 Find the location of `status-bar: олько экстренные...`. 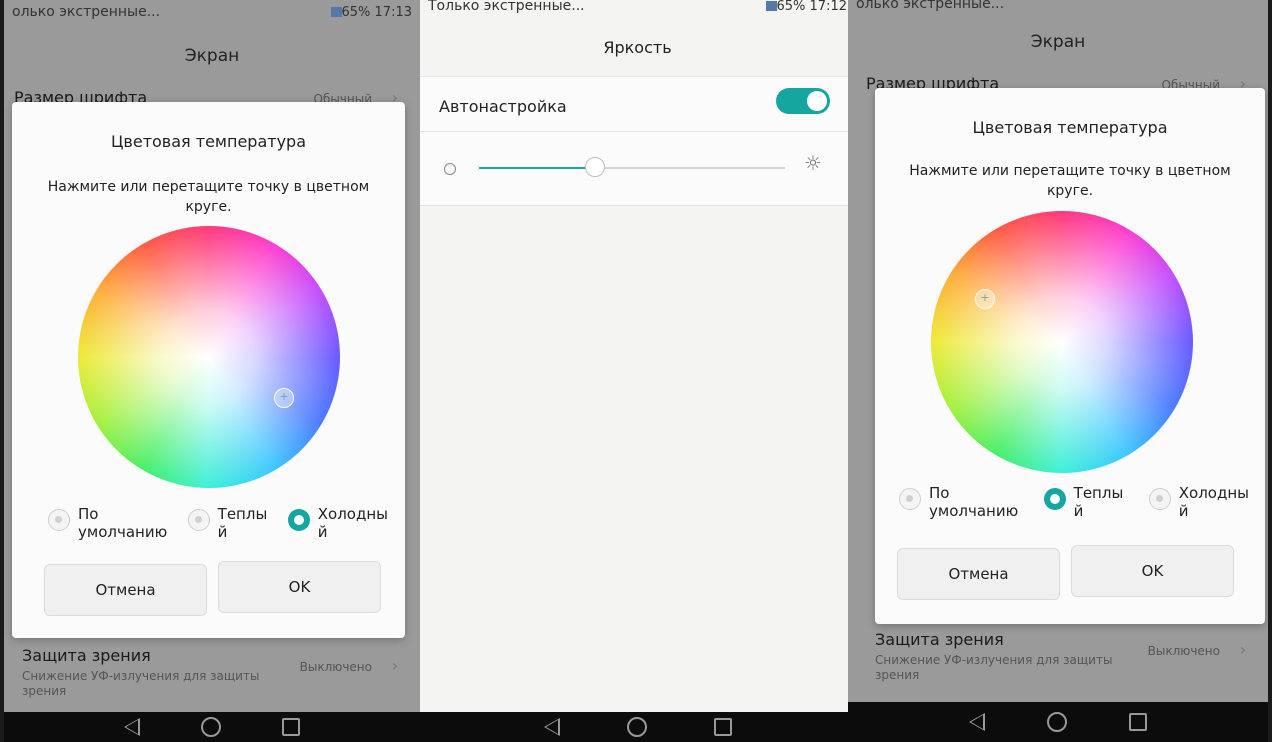

status-bar: олько экстренные... is located at coordinates (1058, 8).